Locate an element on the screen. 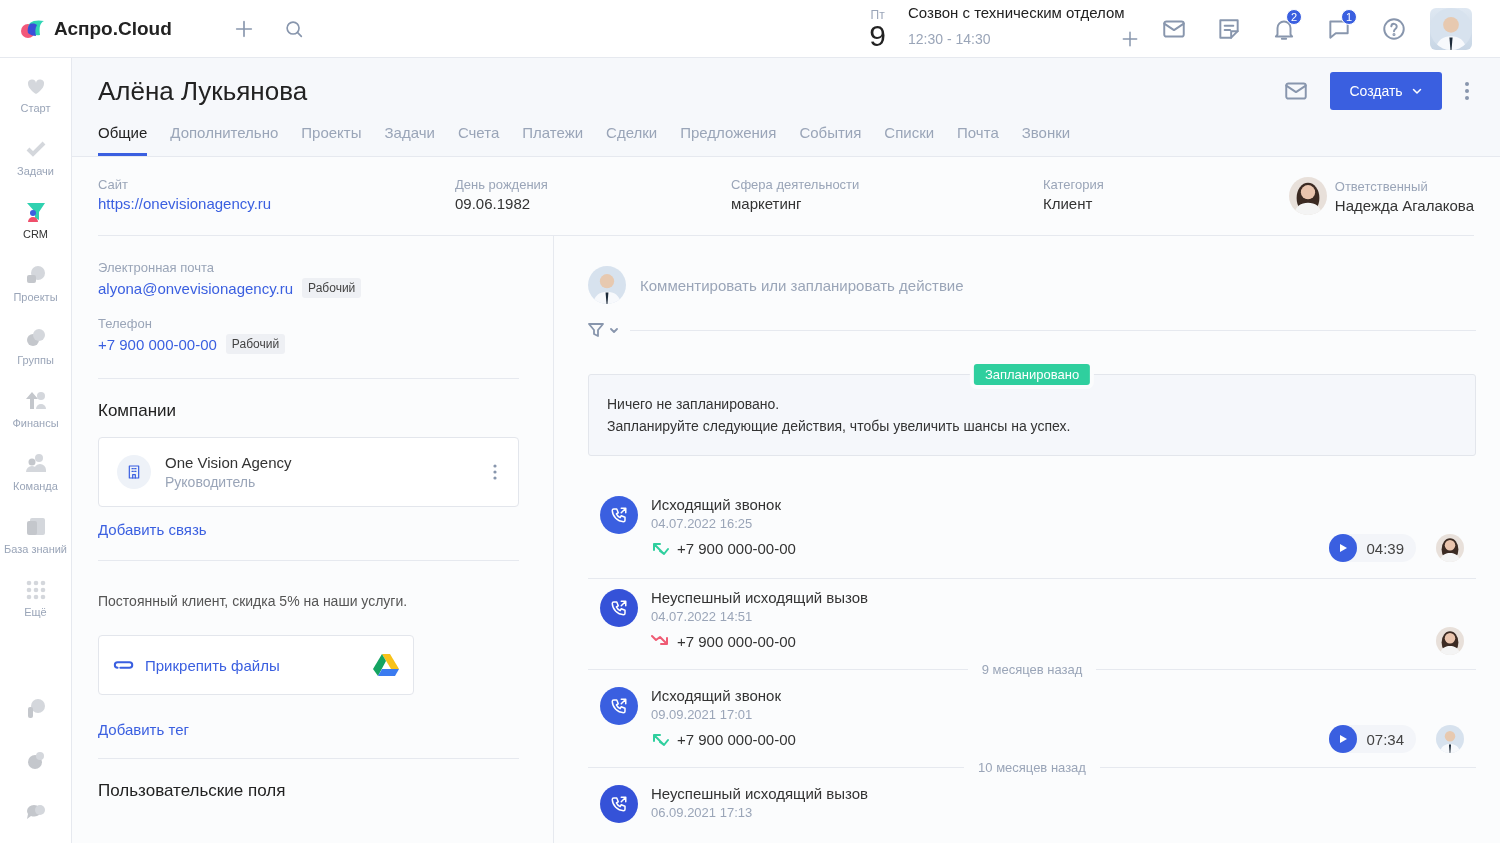  create-button: Создать is located at coordinates (1386, 91).